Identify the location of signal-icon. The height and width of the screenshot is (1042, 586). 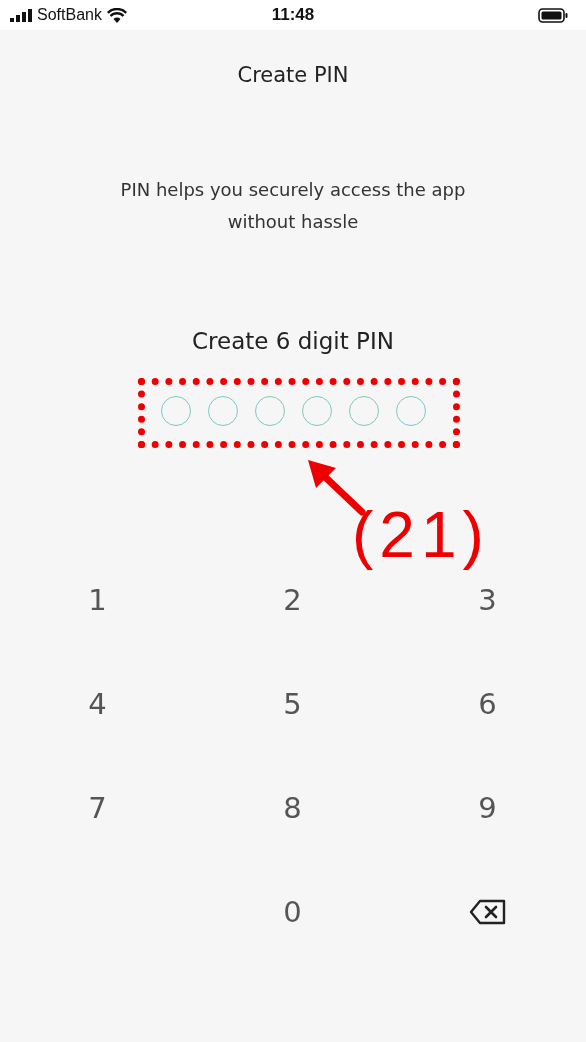
(21, 15).